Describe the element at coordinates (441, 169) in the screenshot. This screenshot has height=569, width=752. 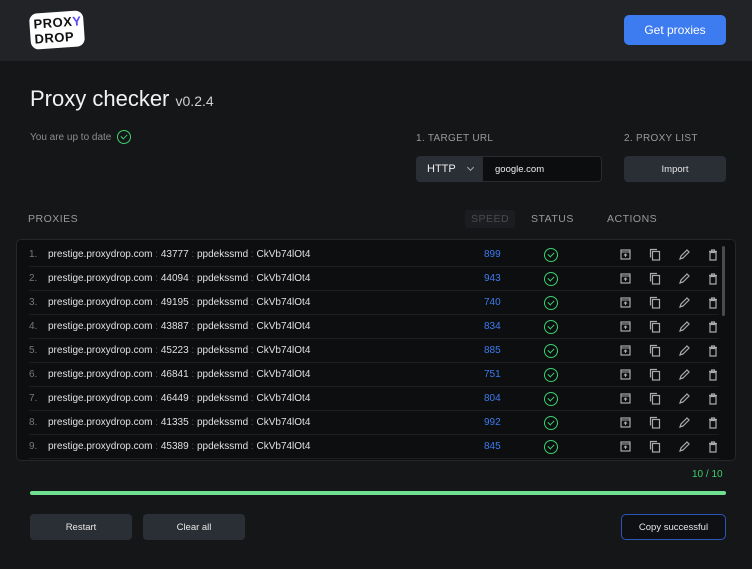
I see `protocol-value: HTTP` at that location.